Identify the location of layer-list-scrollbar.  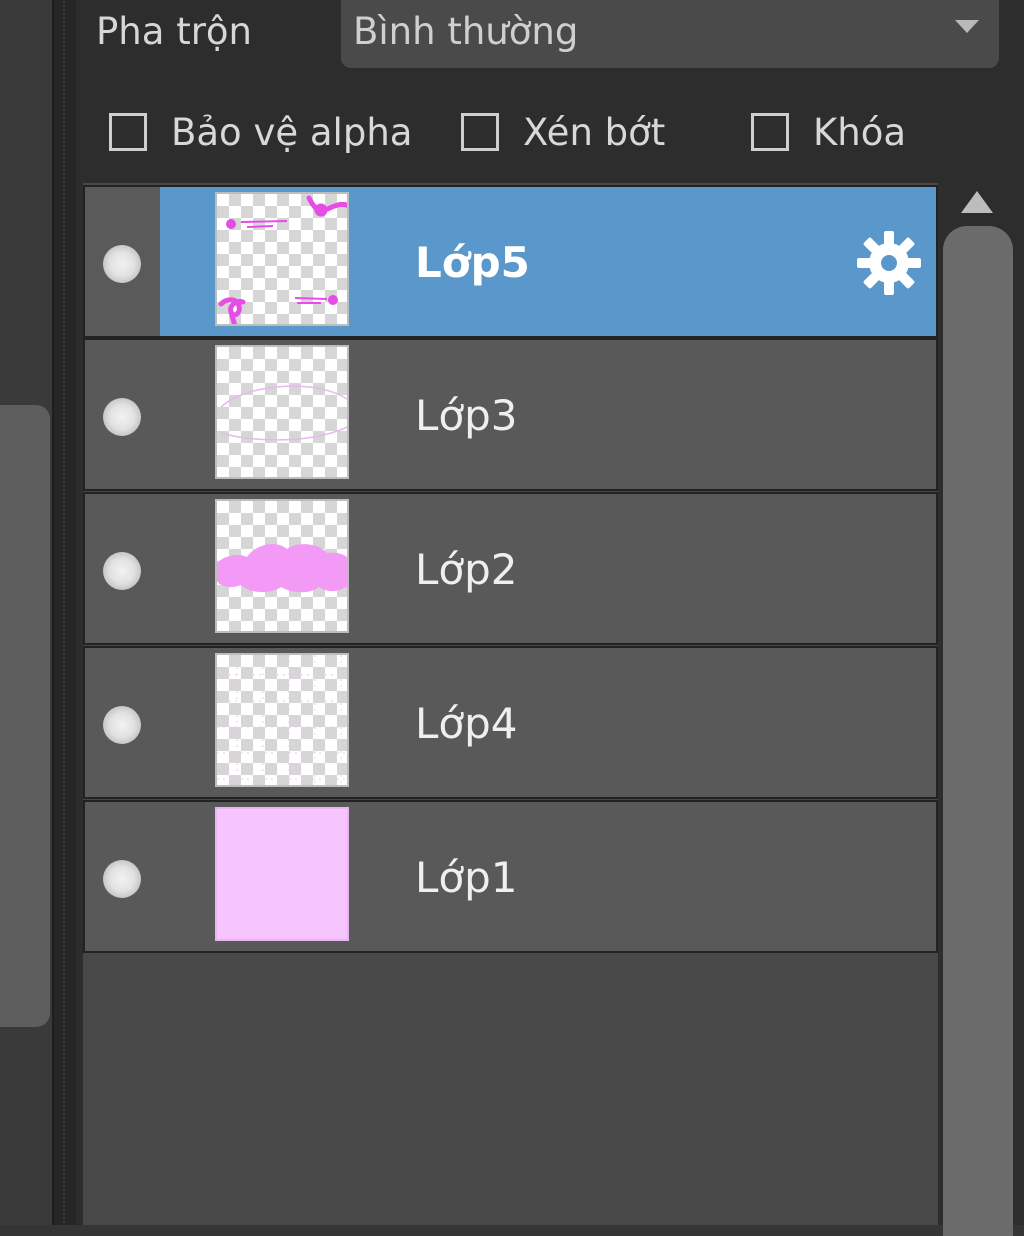
(977, 709).